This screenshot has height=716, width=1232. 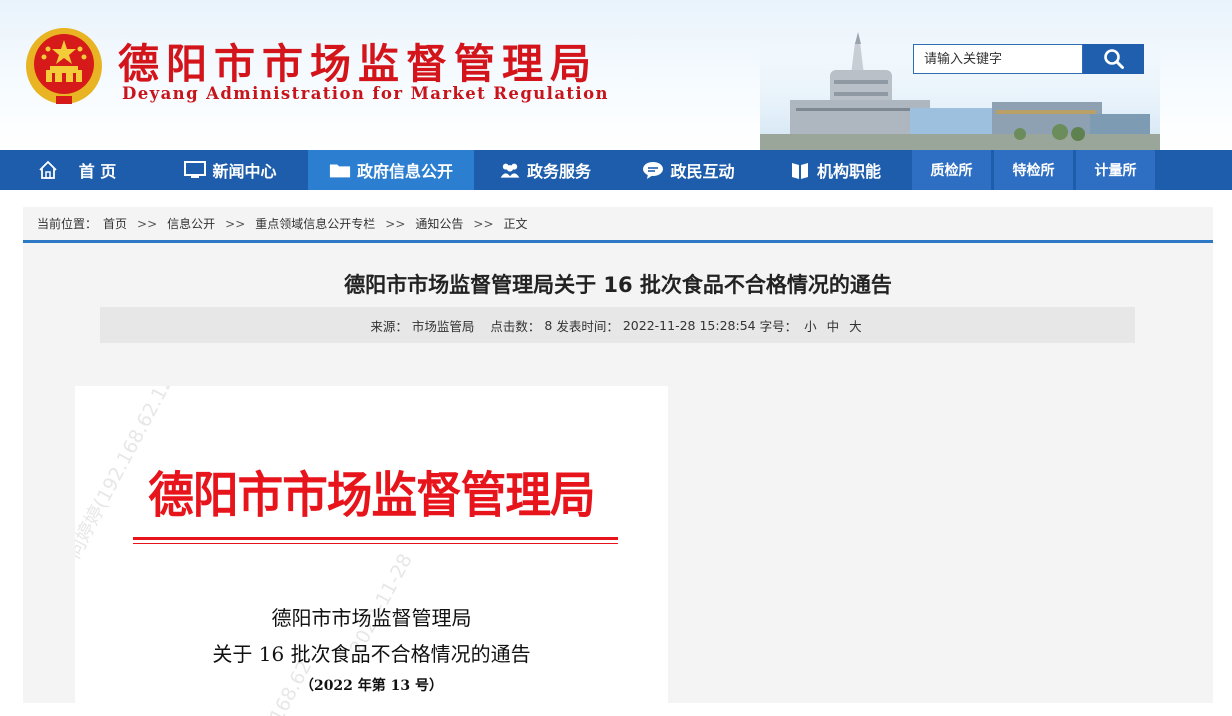 I want to click on breadcrumb-notices: 通知公告, so click(x=439, y=223).